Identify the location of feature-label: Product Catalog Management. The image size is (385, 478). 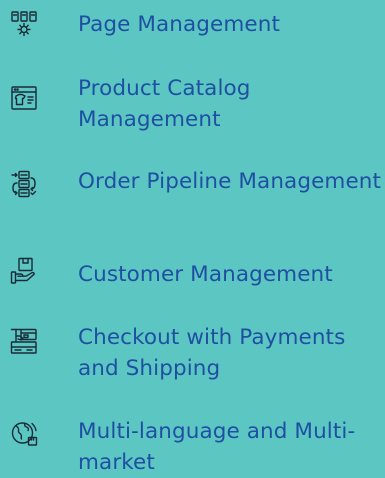
(164, 104).